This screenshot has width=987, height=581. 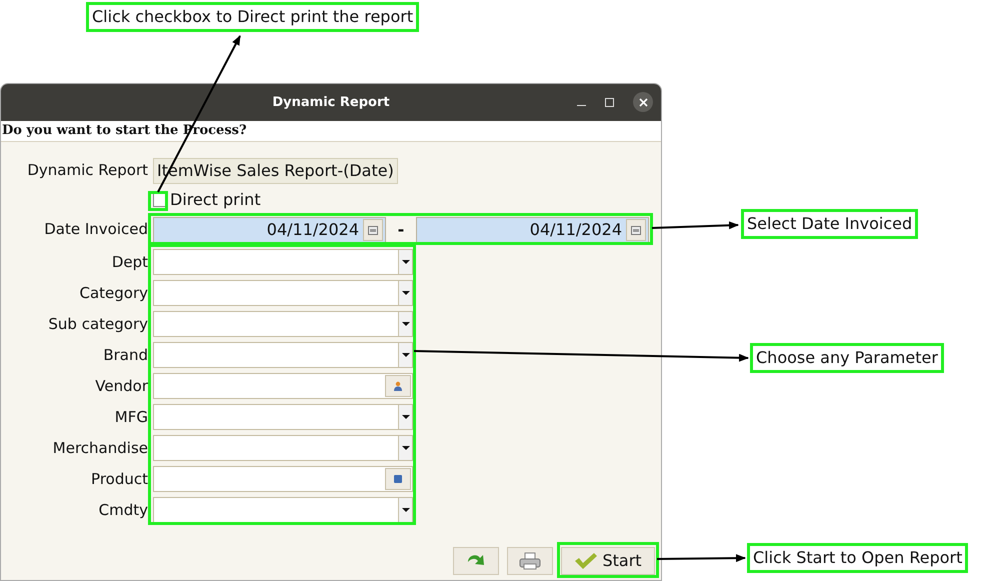 I want to click on window-title: Dynamic Report, so click(x=331, y=103).